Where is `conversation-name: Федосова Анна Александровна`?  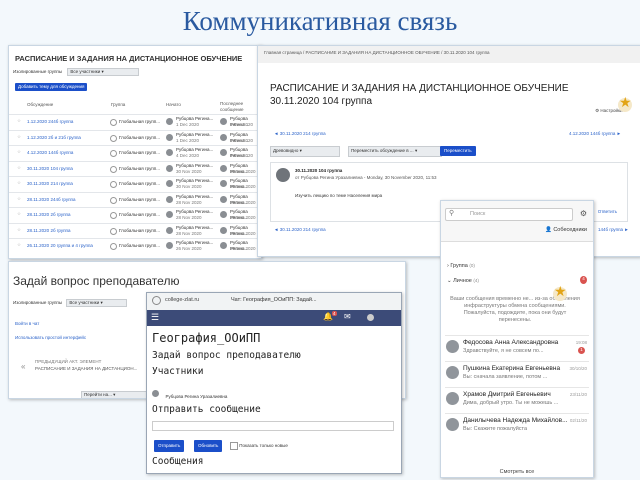
conversation-name: Федосова Анна Александровна is located at coordinates (511, 342).